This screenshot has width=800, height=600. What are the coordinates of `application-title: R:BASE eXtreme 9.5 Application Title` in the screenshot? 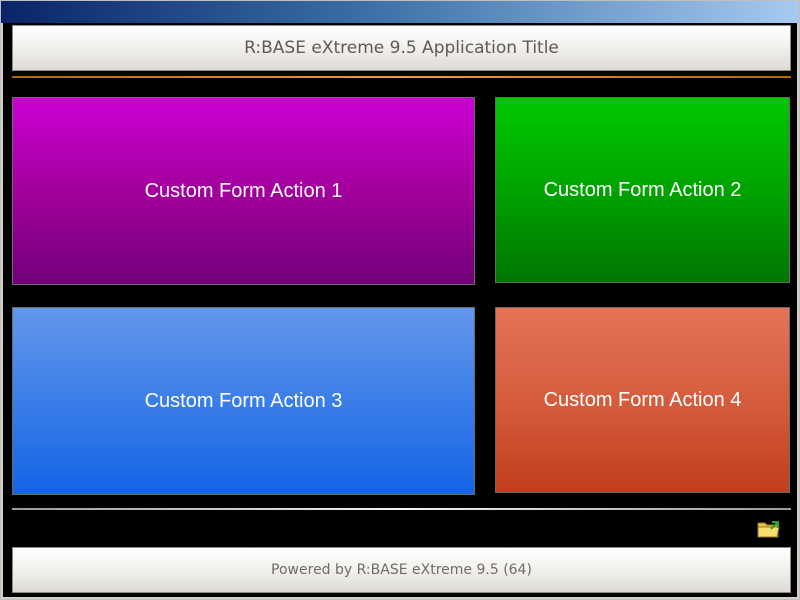 It's located at (401, 48).